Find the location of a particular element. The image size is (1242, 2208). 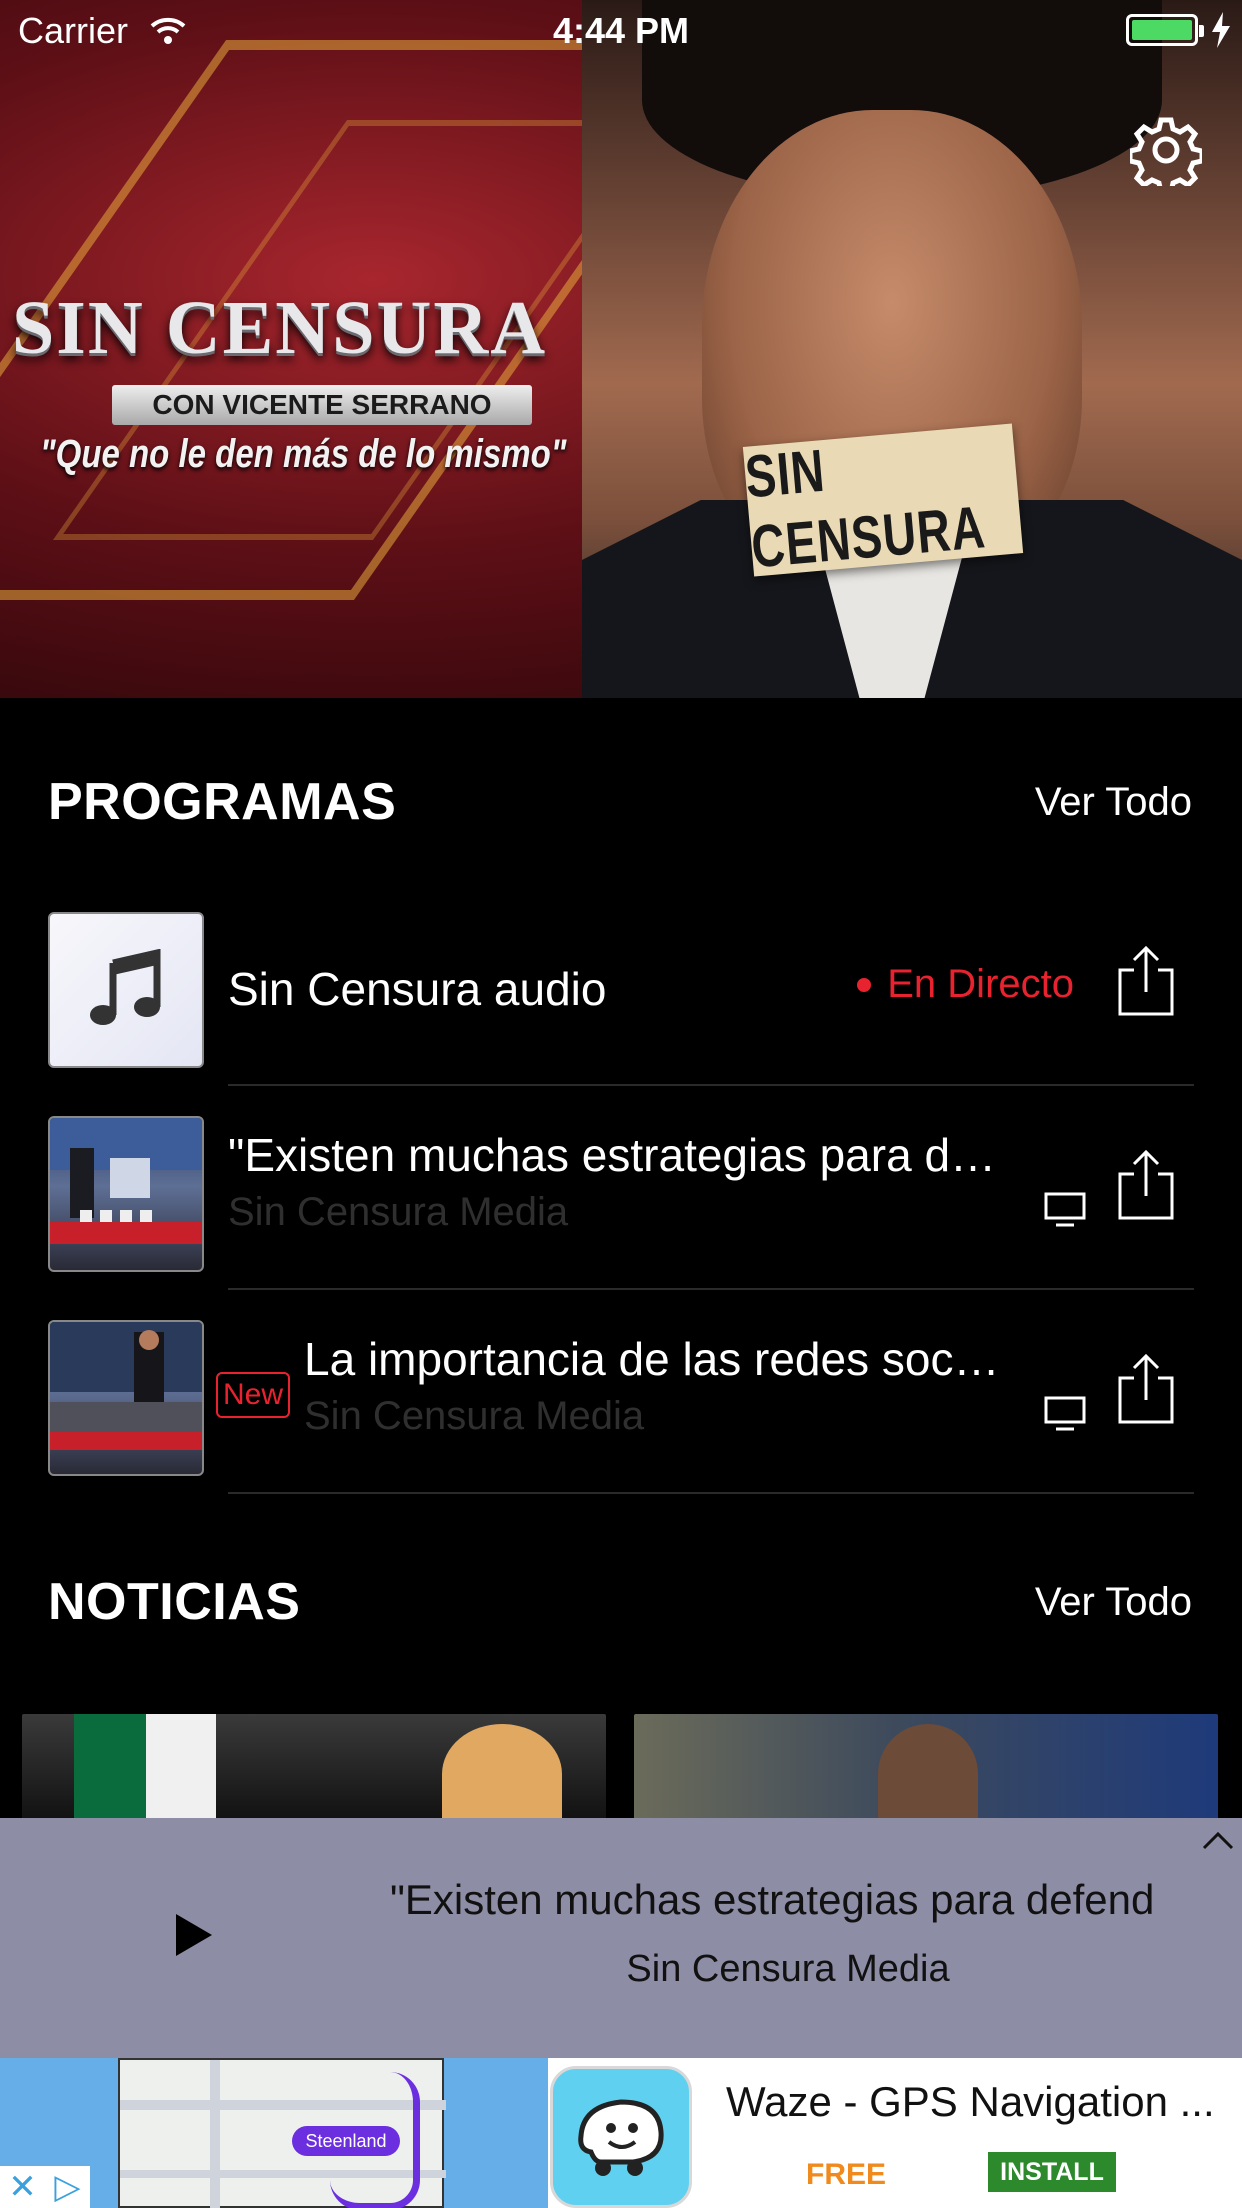

live-label: En Directo is located at coordinates (980, 984).